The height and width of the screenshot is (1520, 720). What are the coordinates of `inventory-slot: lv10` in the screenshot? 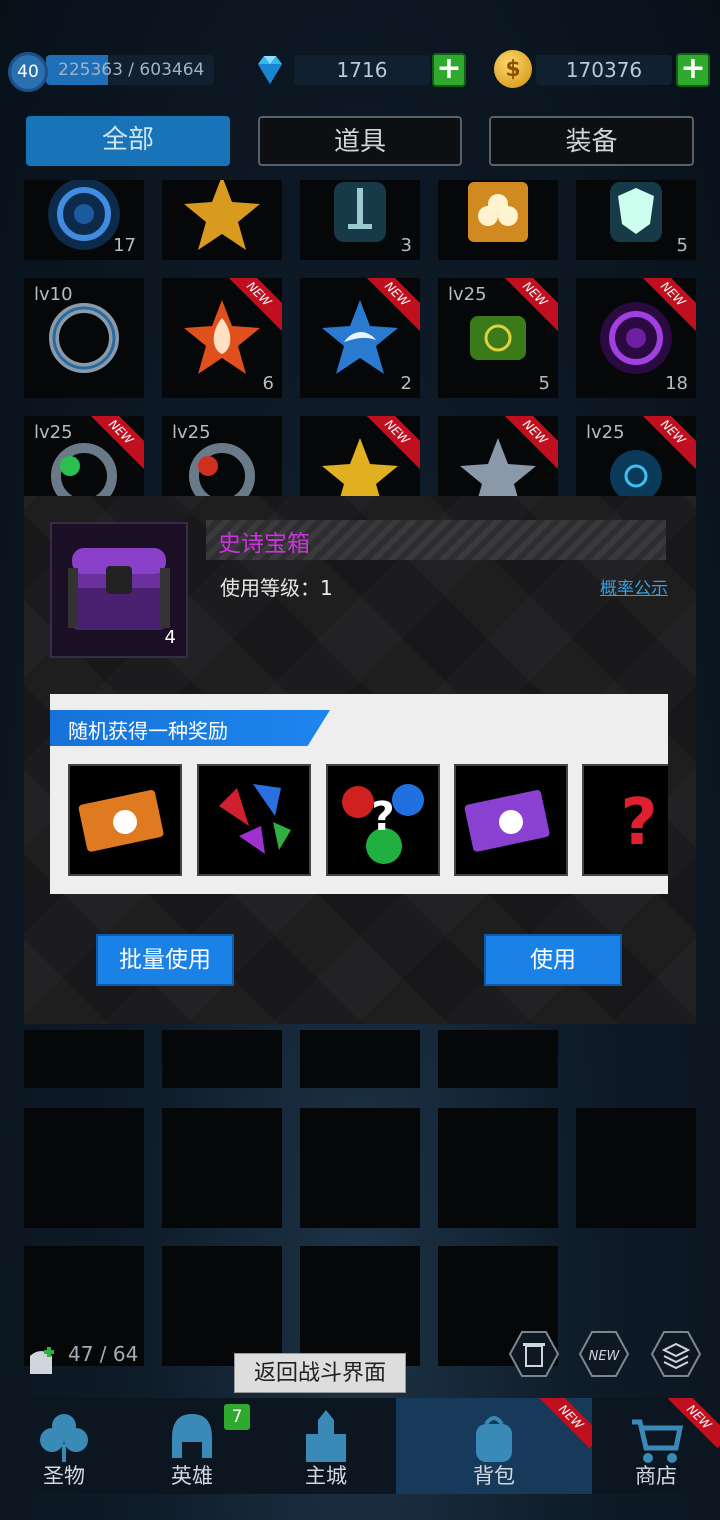 It's located at (84, 338).